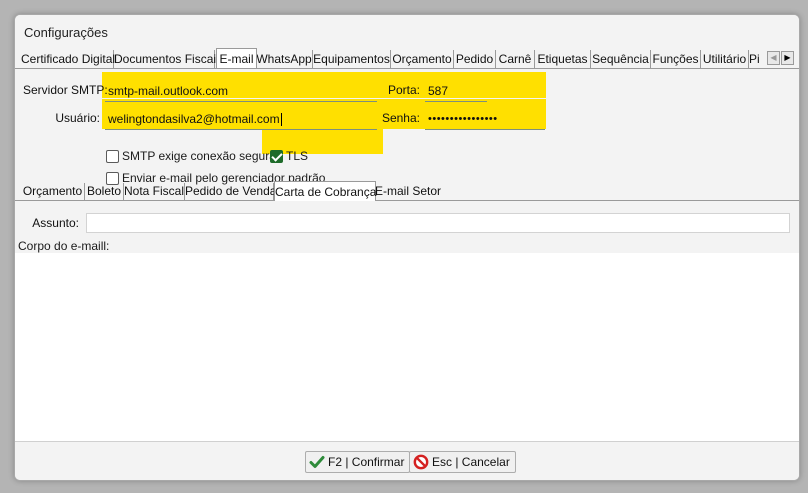  Describe the element at coordinates (475, 59) in the screenshot. I see `tab-pedido: Pedido` at that location.